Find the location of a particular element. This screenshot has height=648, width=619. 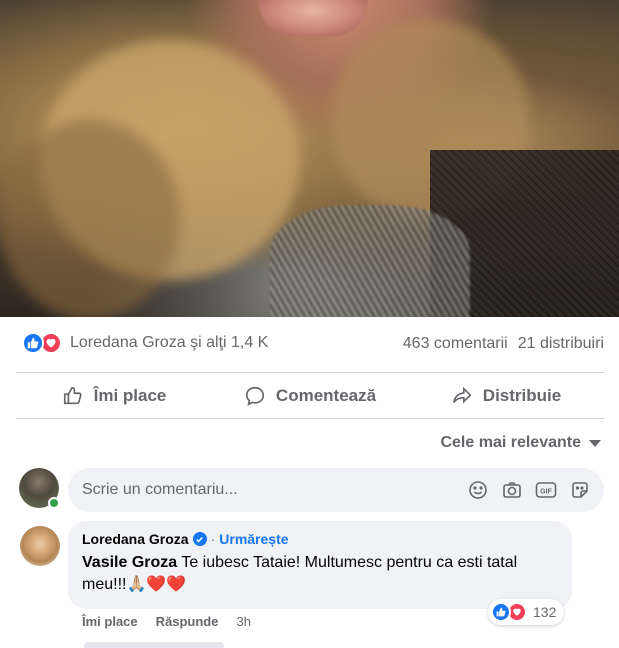

online-status-indicator is located at coordinates (54, 503).